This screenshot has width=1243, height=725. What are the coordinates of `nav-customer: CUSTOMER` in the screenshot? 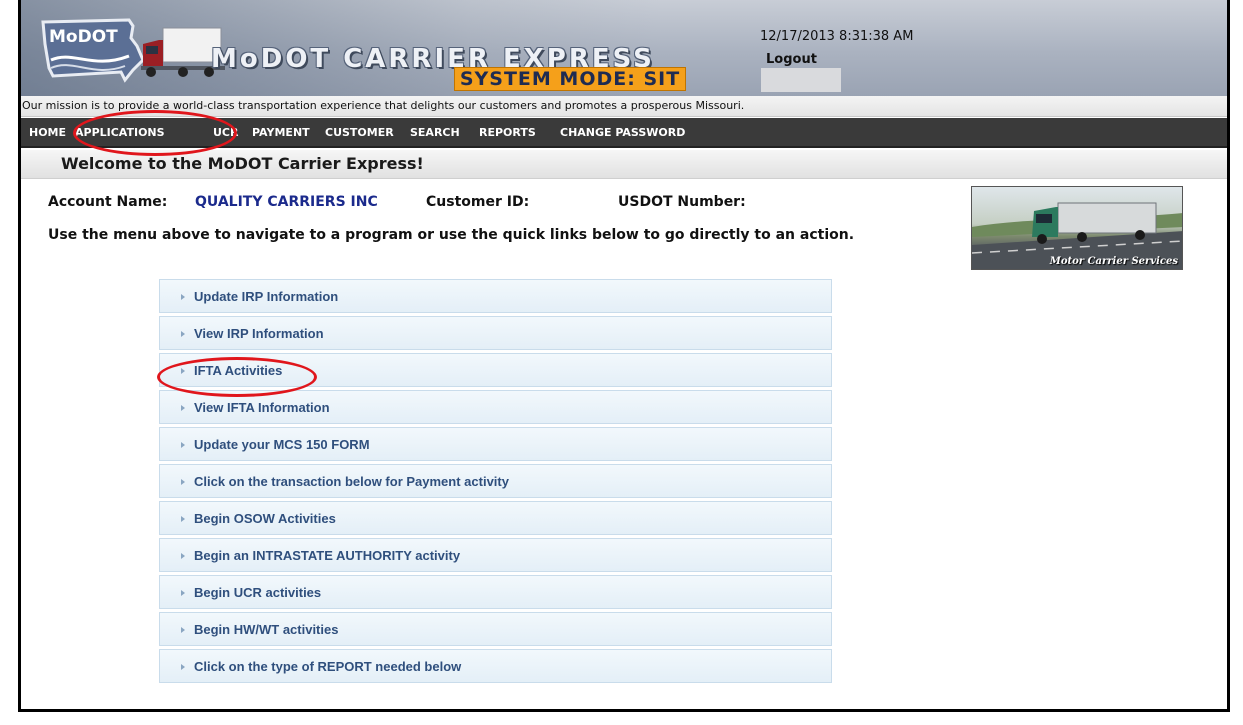 It's located at (359, 133).